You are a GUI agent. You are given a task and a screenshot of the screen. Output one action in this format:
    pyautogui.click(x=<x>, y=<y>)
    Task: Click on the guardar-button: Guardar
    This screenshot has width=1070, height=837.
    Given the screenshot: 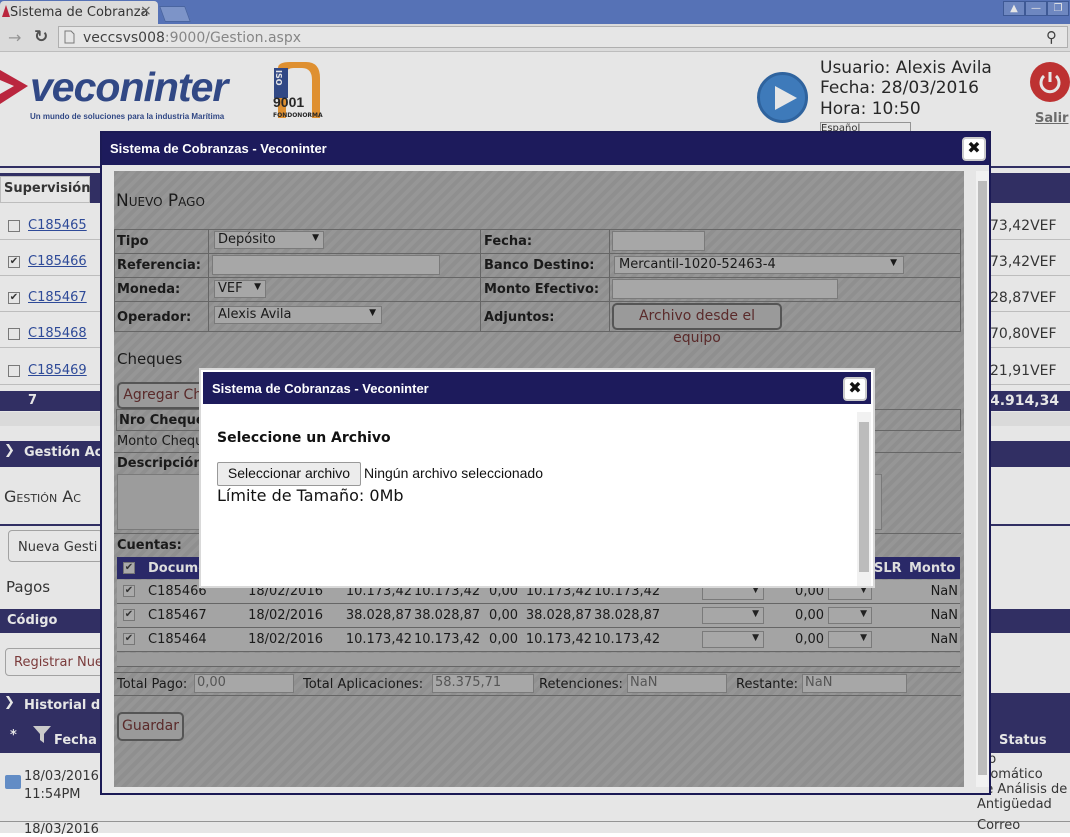 What is the action you would take?
    pyautogui.click(x=150, y=726)
    